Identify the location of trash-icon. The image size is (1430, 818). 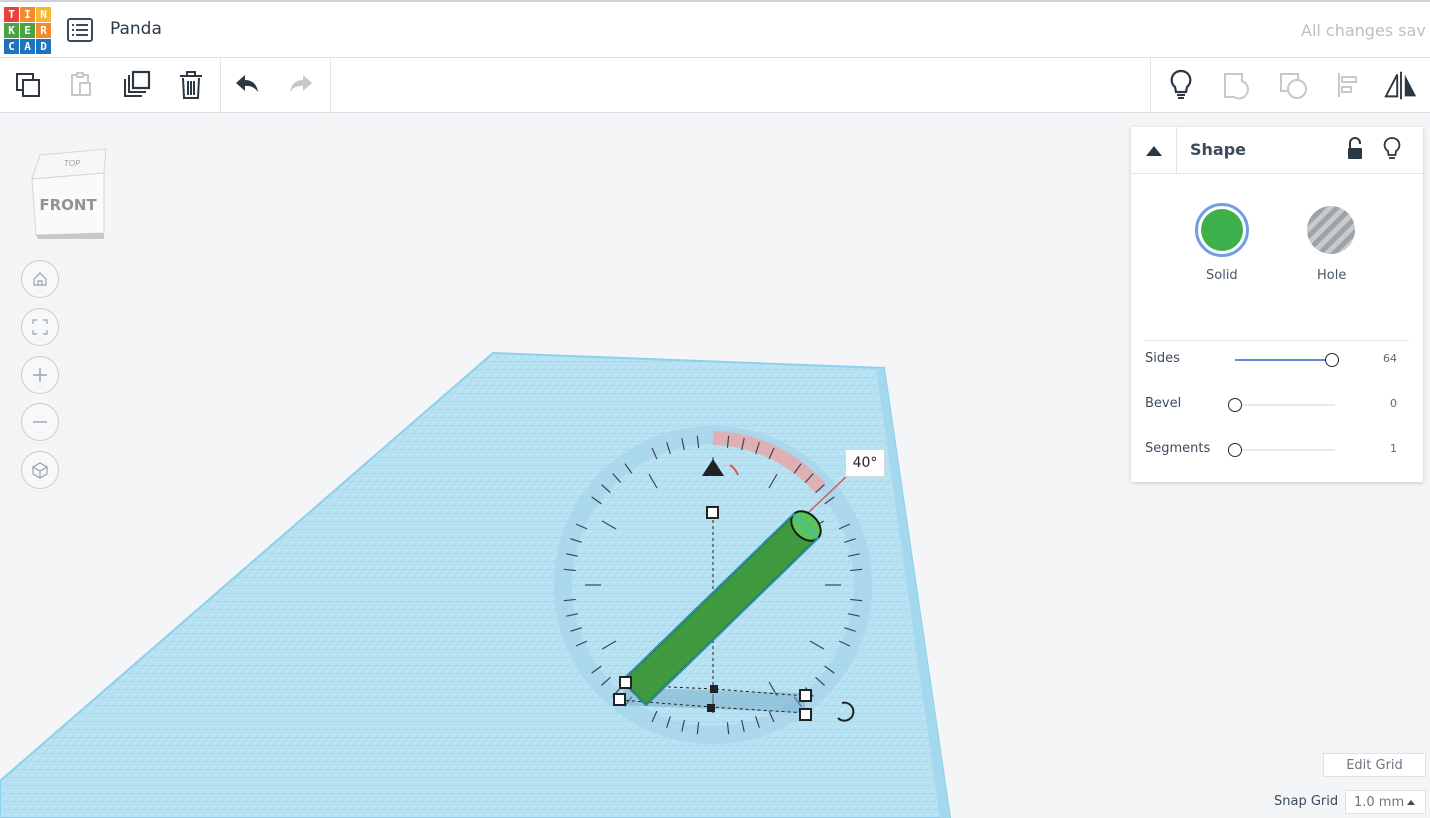
(191, 85).